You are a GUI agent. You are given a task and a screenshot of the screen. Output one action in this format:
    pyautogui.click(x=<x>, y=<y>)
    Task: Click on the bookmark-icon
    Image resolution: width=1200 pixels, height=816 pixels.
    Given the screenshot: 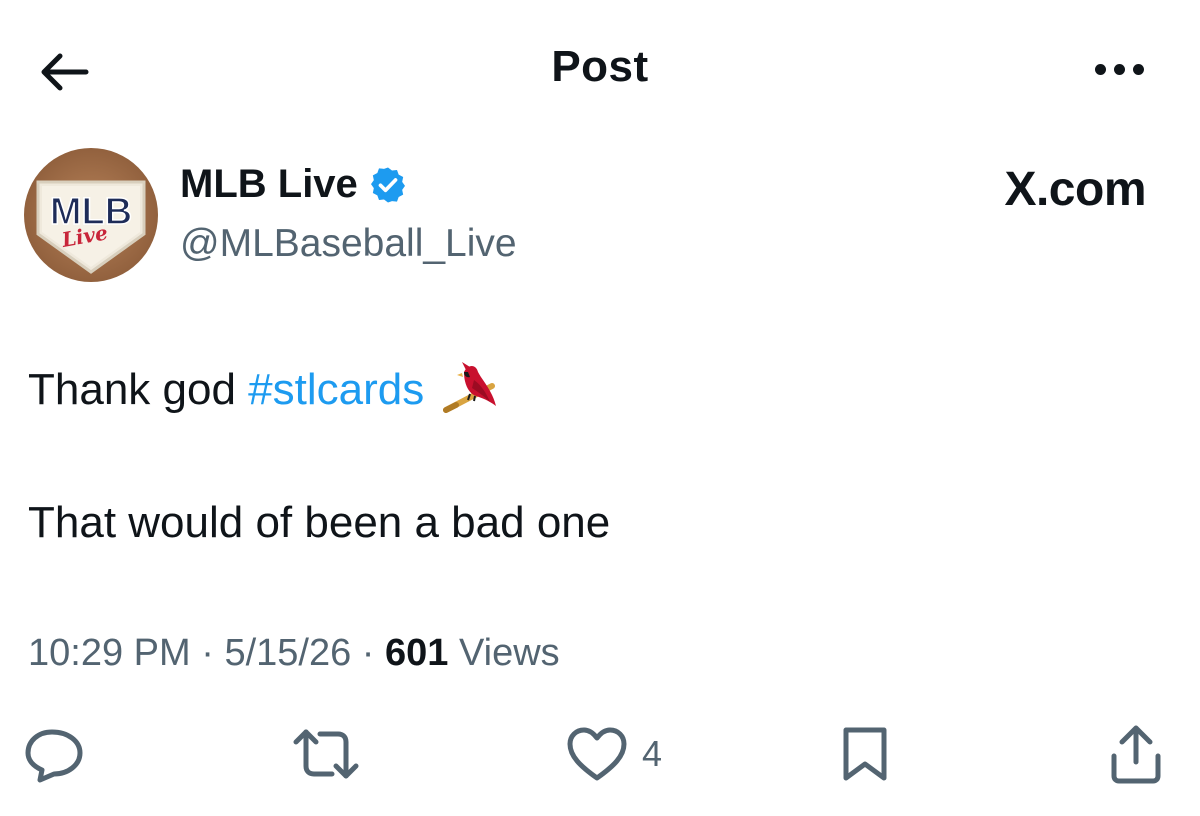 What is the action you would take?
    pyautogui.click(x=865, y=754)
    